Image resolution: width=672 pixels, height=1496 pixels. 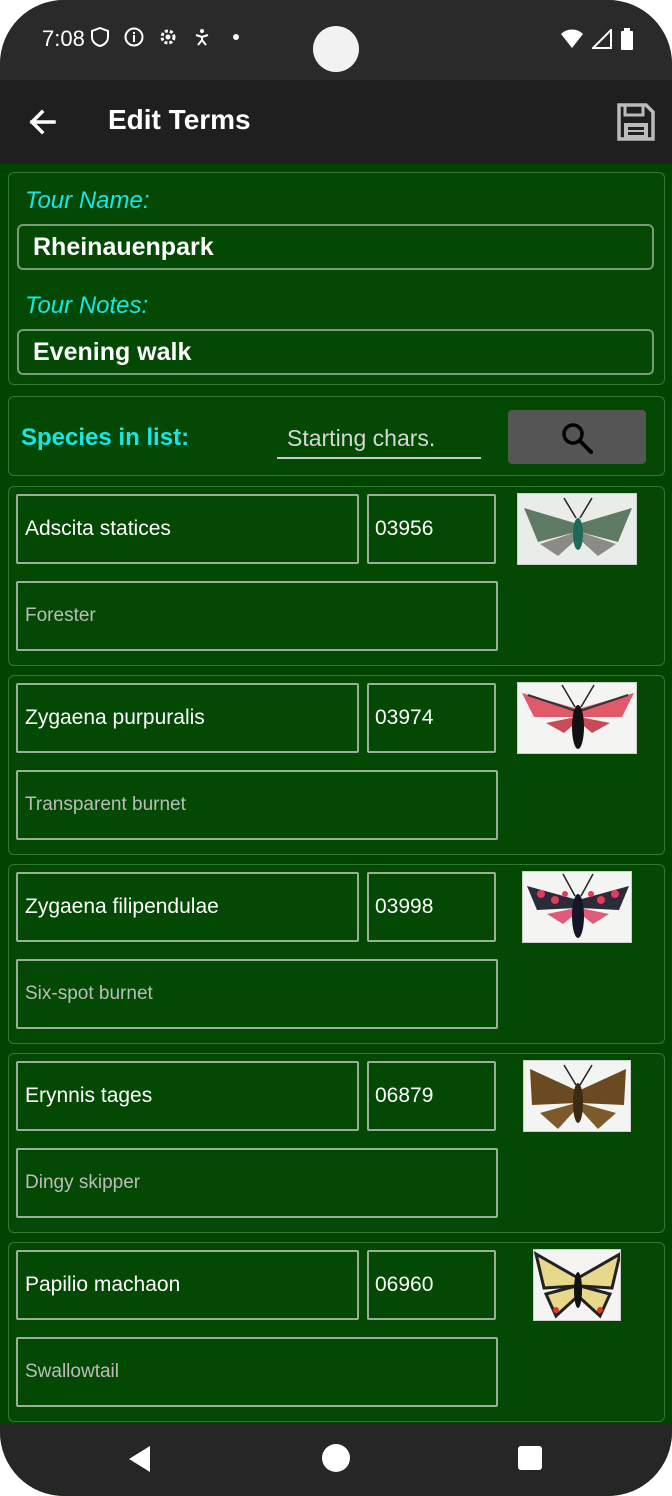 What do you see at coordinates (336, 1143) in the screenshot?
I see `species-card: Erynnis tages 06879 Dingy skipper` at bounding box center [336, 1143].